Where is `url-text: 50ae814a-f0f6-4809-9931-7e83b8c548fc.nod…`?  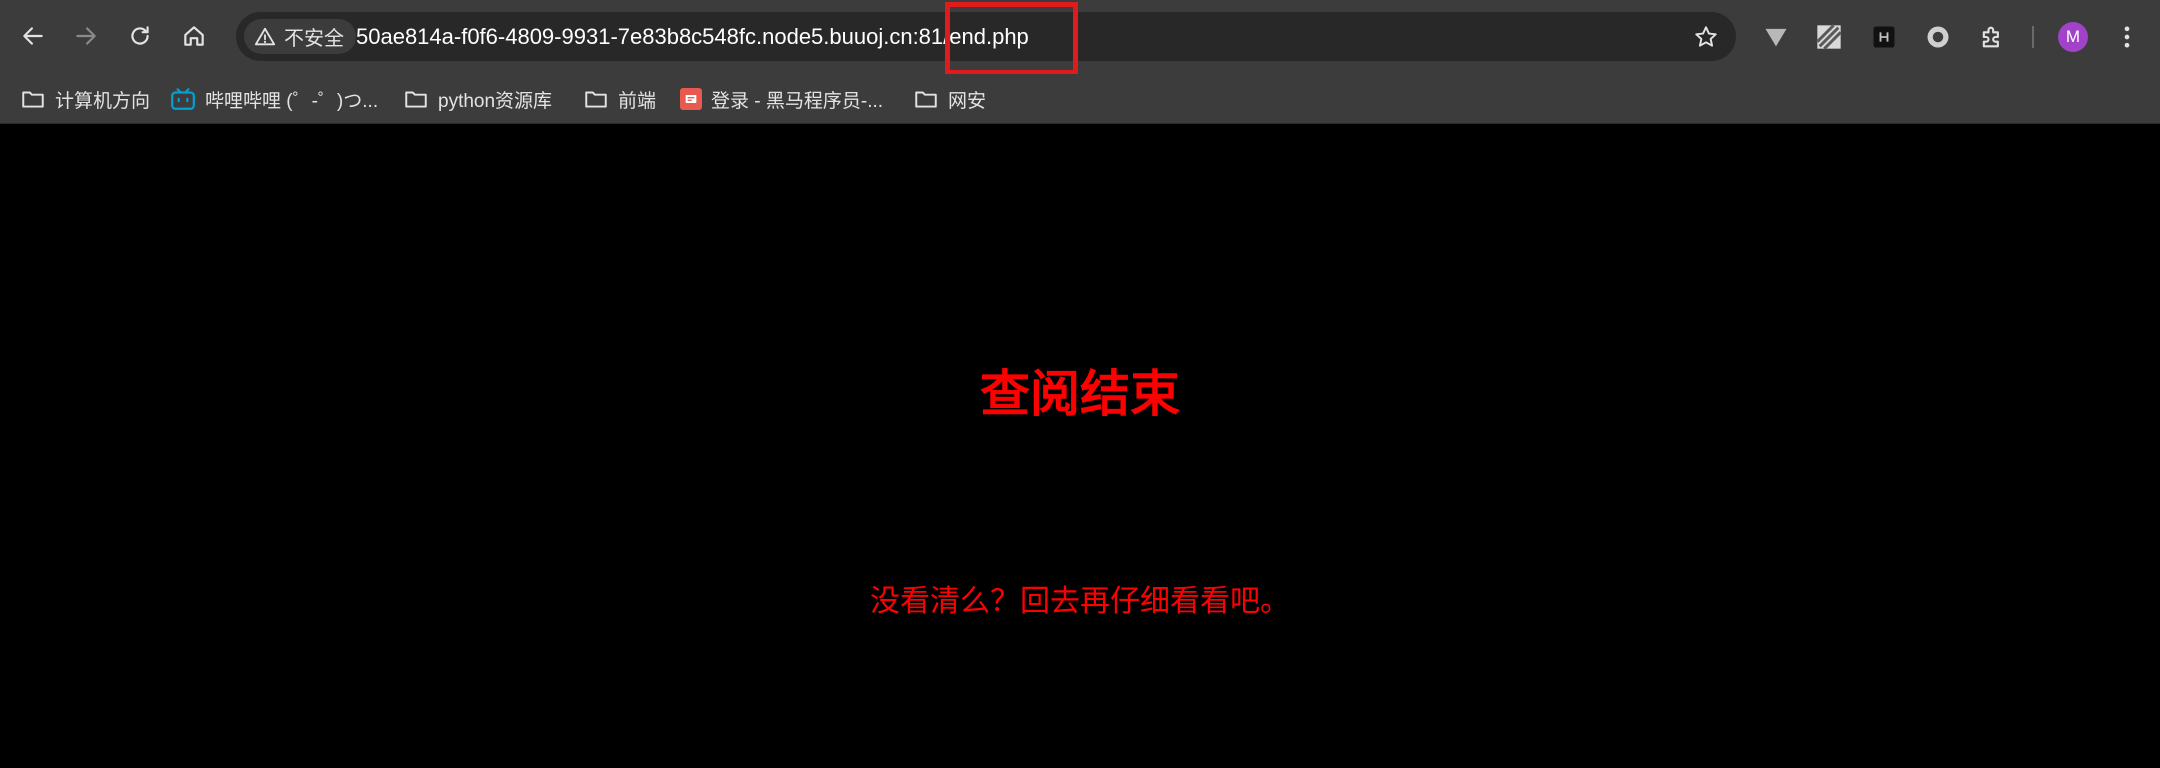 url-text: 50ae814a-f0f6-4809-9931-7e83b8c548fc.nod… is located at coordinates (692, 36).